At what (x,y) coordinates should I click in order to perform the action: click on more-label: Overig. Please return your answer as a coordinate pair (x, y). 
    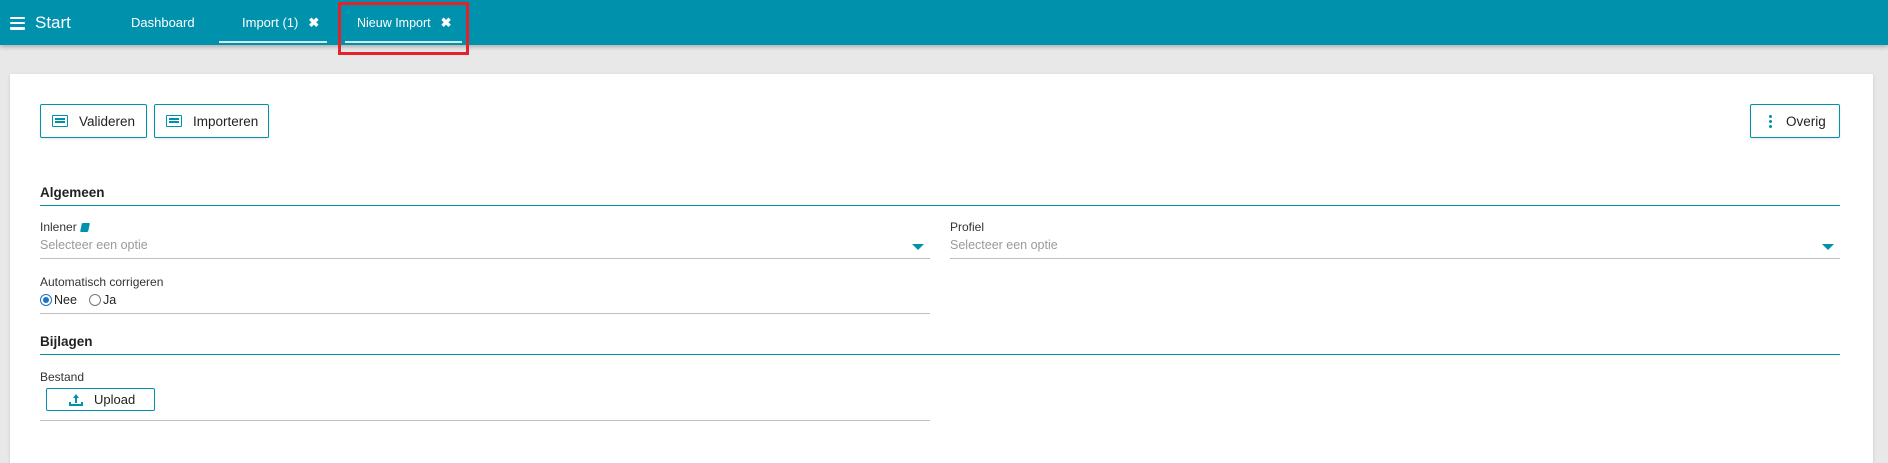
    Looking at the image, I should click on (1806, 121).